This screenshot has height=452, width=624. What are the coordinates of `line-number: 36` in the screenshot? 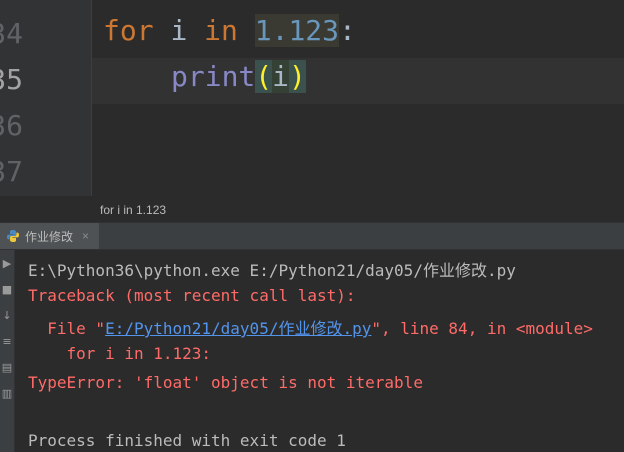 It's located at (11, 125).